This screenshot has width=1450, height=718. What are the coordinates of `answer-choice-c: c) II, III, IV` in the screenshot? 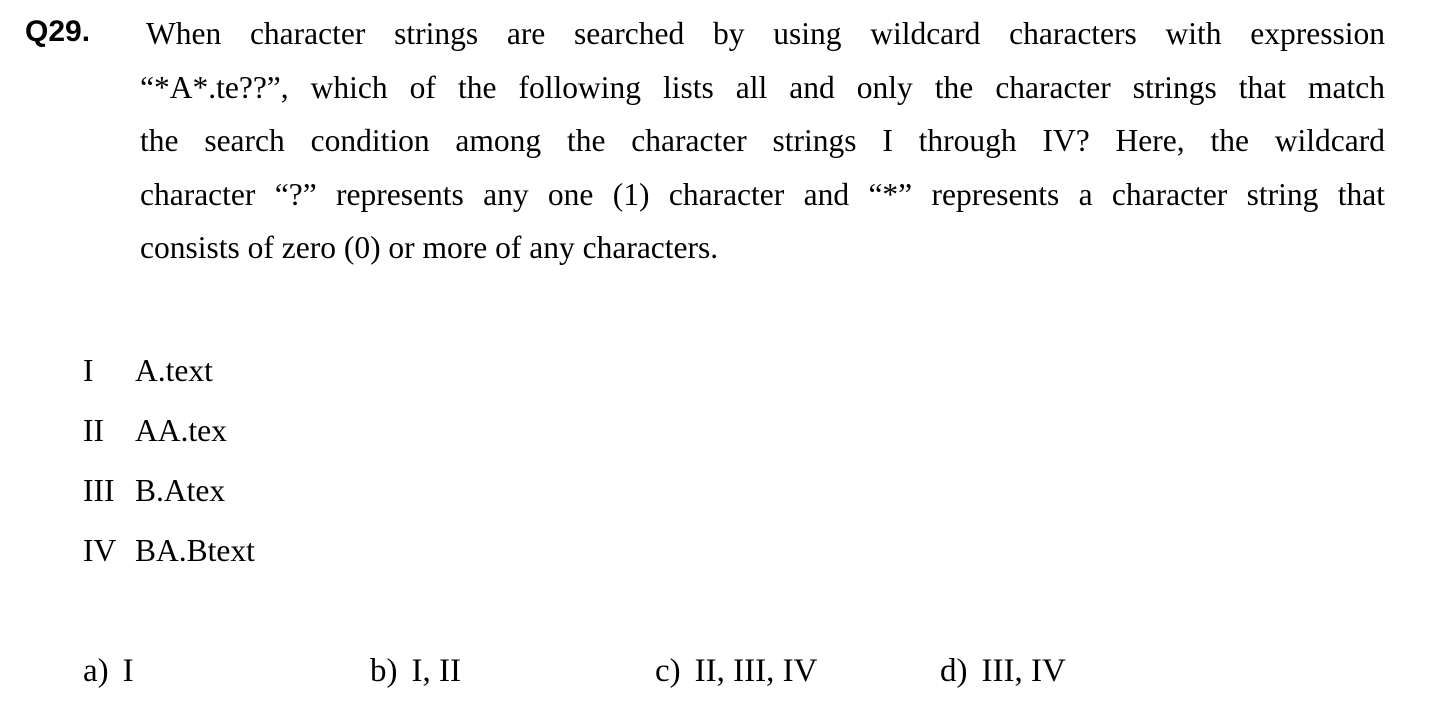 It's located at (736, 671).